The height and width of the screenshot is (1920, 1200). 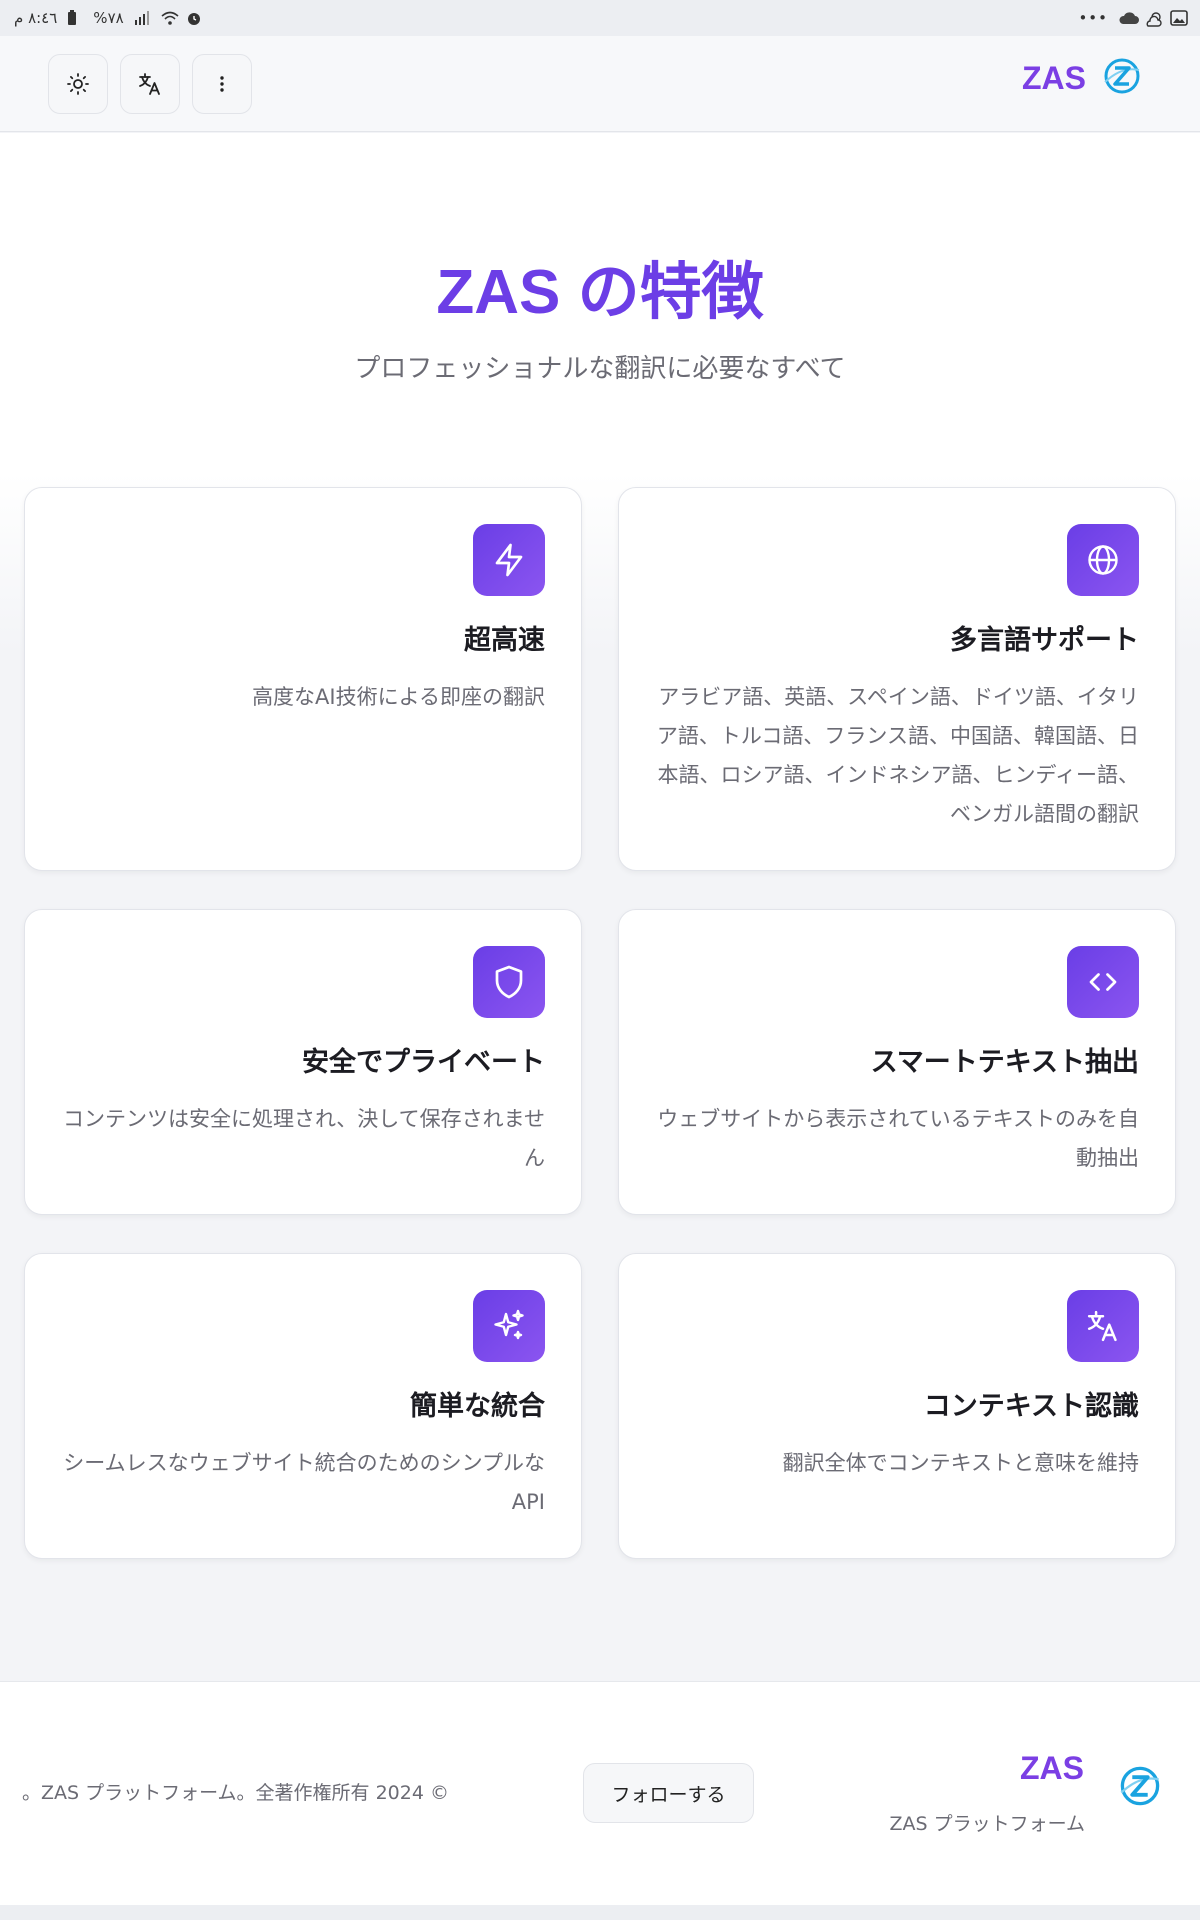 I want to click on more-notifications-icon: •••, so click(x=1093, y=18).